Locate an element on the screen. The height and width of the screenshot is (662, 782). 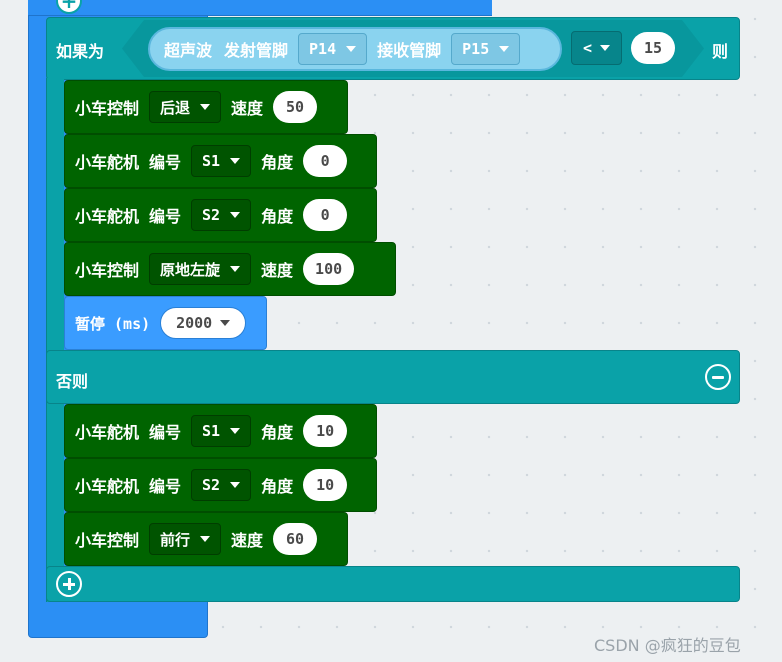
car-servo-block: 小车舵机 编号 S2 角度 10 is located at coordinates (220, 485).